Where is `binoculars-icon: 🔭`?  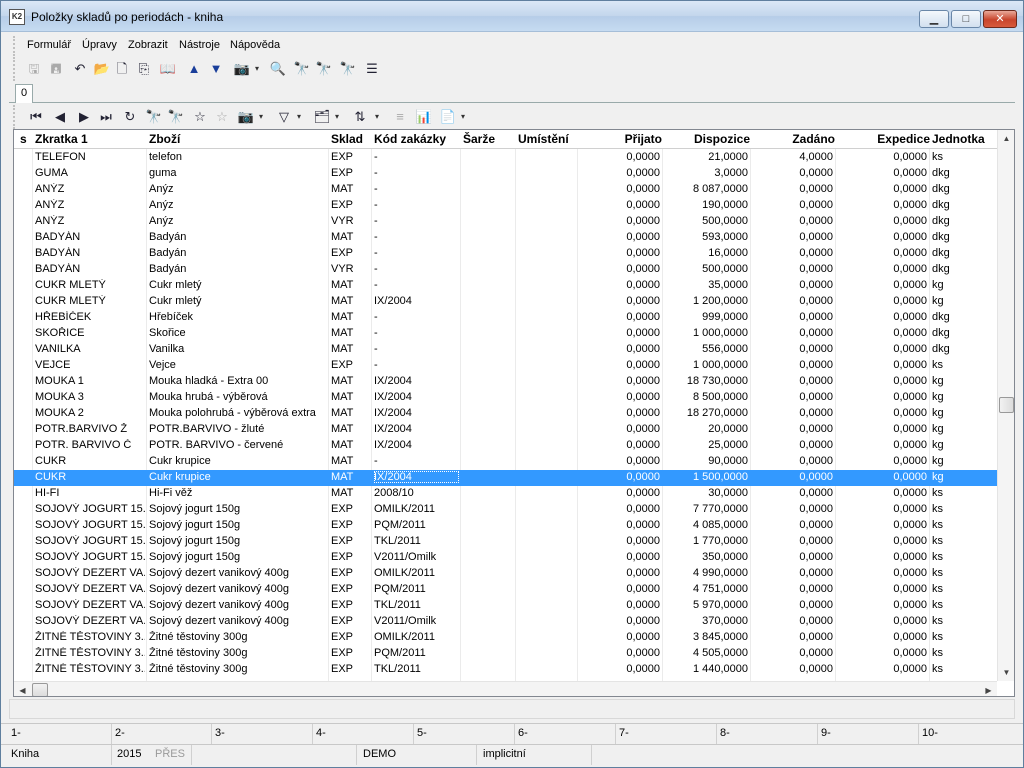 binoculars-icon: 🔭 is located at coordinates (302, 69).